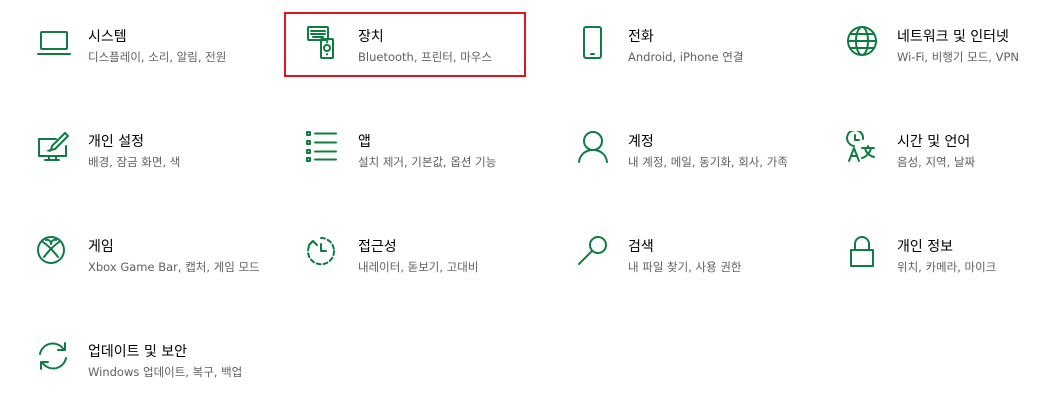 This screenshot has height=409, width=1064. What do you see at coordinates (324, 44) in the screenshot?
I see `devices-icon` at bounding box center [324, 44].